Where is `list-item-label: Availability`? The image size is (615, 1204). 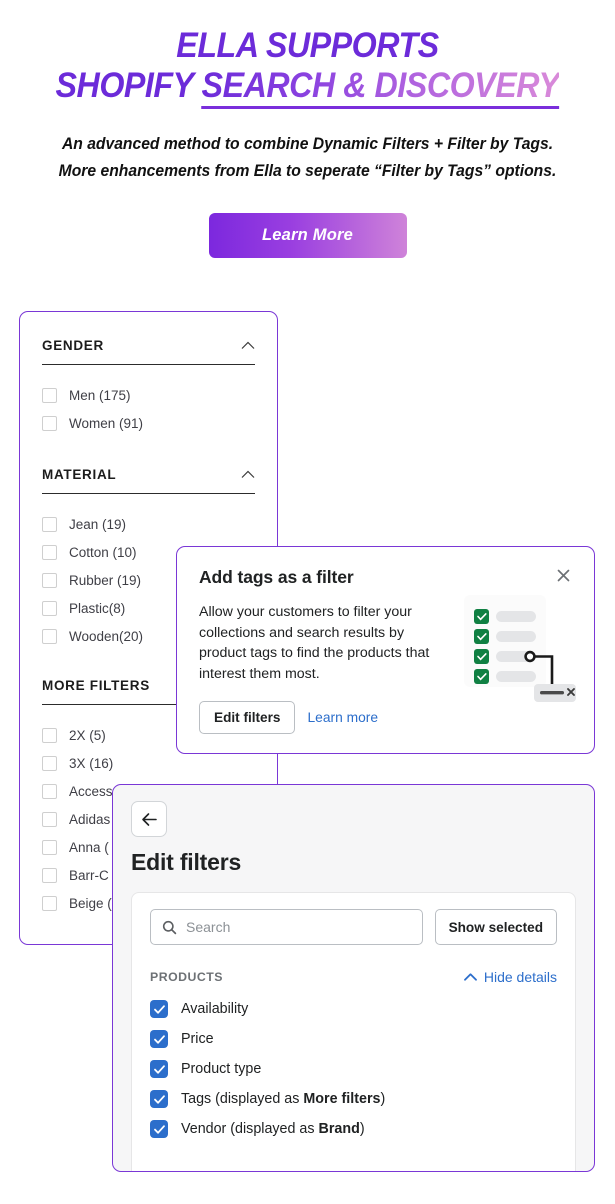 list-item-label: Availability is located at coordinates (215, 1009).